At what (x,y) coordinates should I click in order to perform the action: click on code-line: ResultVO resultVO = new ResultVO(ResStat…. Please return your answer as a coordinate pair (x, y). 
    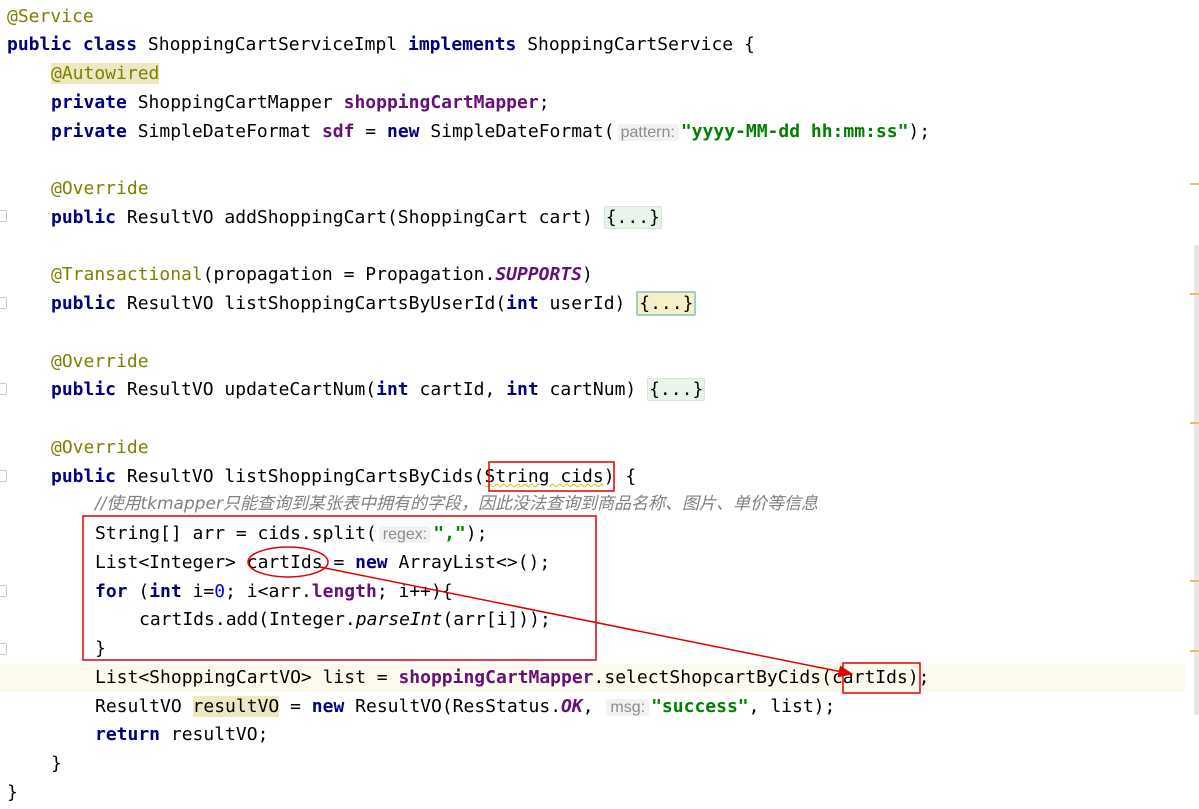
    Looking at the image, I should click on (592, 707).